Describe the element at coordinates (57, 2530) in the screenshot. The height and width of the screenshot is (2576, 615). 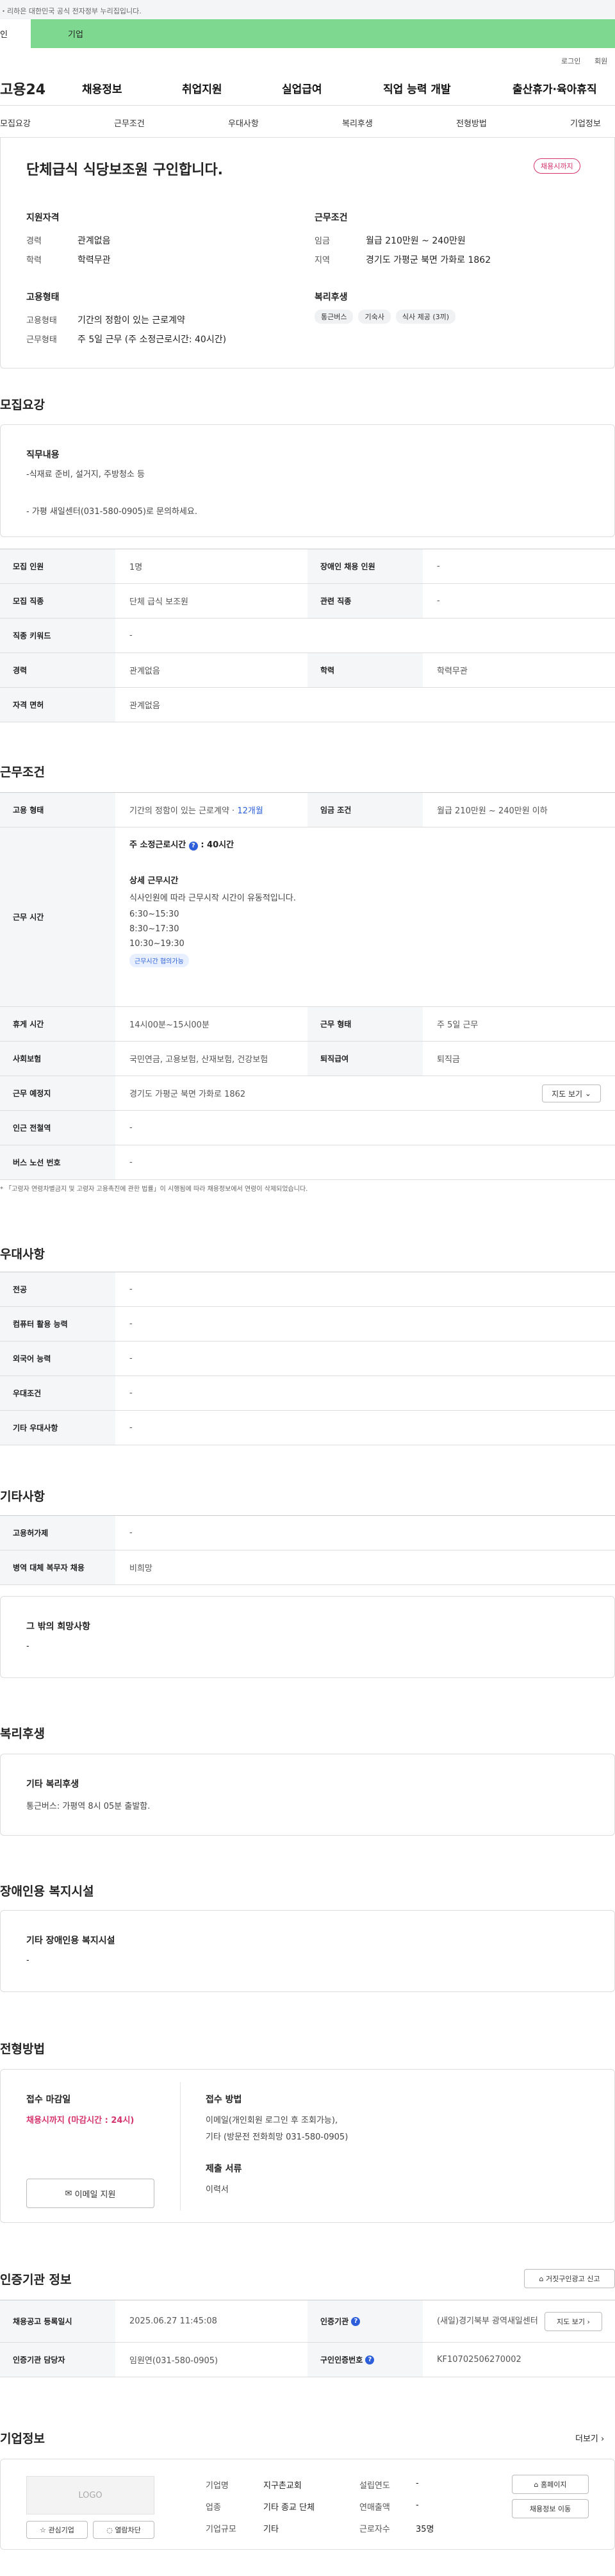
I see `favorite-button: ☆ 관심기업` at that location.